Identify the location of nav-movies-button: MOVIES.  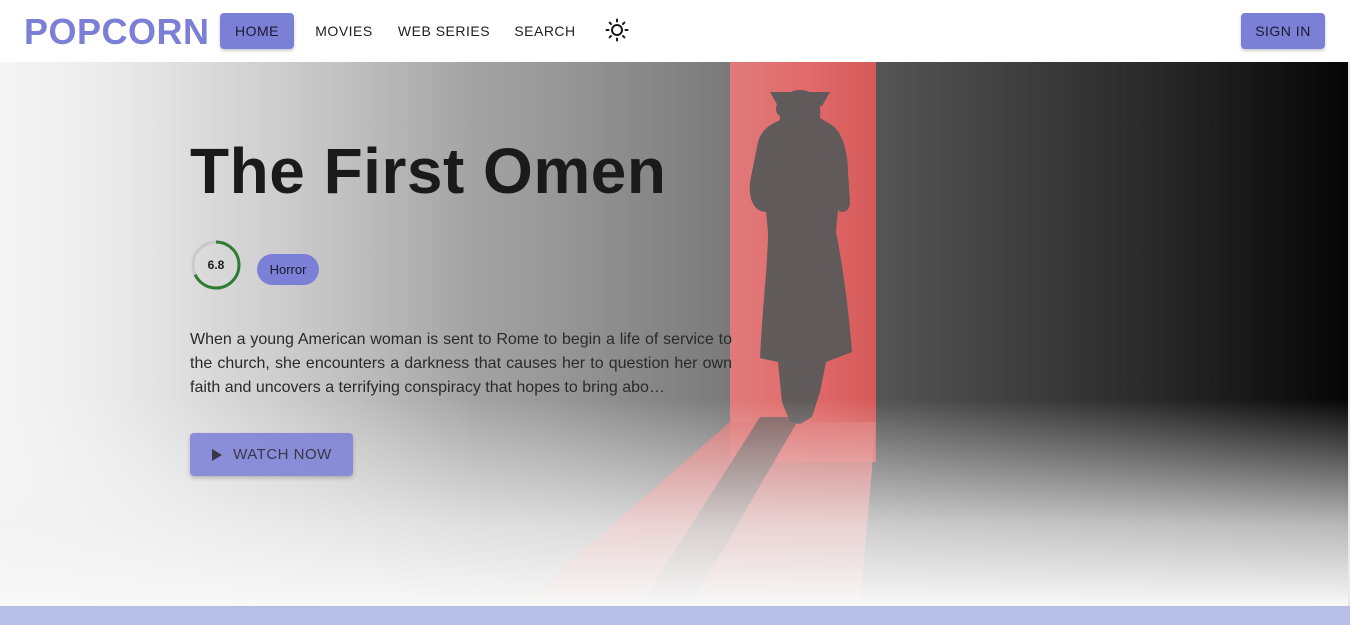
(344, 31).